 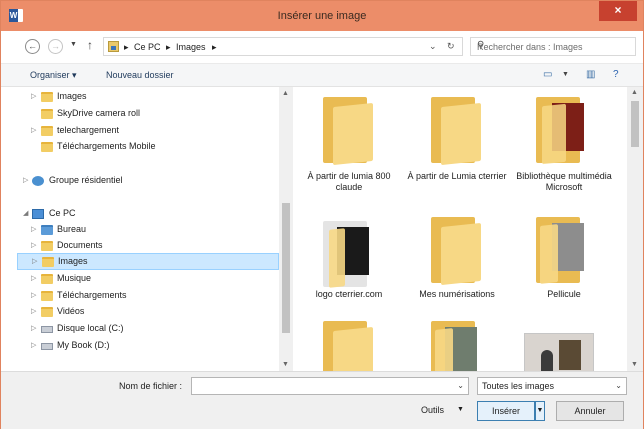 What do you see at coordinates (83, 345) in the screenshot?
I see `tree-label: My Book (D:)` at bounding box center [83, 345].